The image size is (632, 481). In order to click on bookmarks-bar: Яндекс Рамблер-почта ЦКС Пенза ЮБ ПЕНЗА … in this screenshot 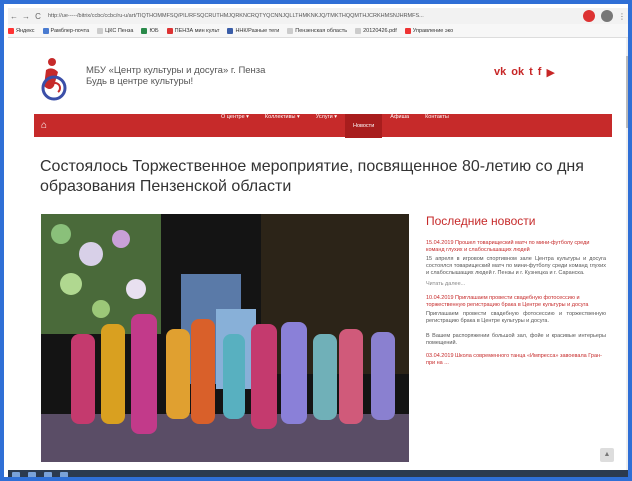, I will do `click(318, 31)`.